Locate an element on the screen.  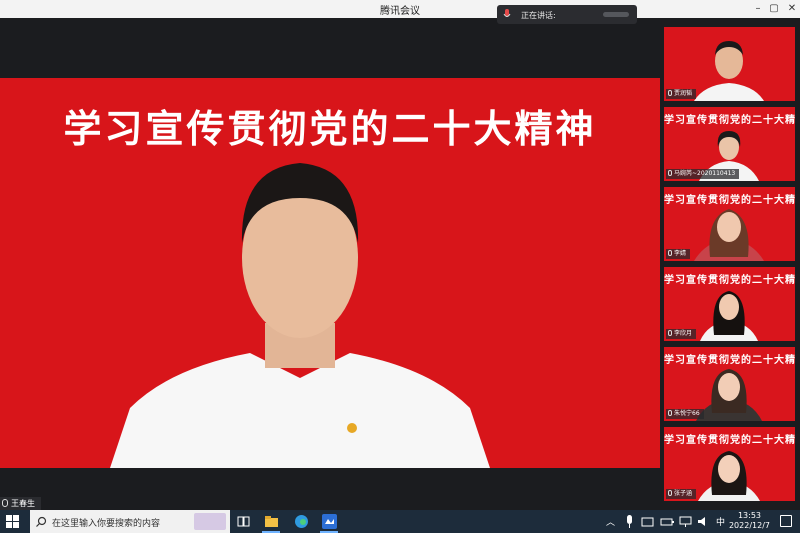
windows-start-icon is located at coordinates (12, 521).